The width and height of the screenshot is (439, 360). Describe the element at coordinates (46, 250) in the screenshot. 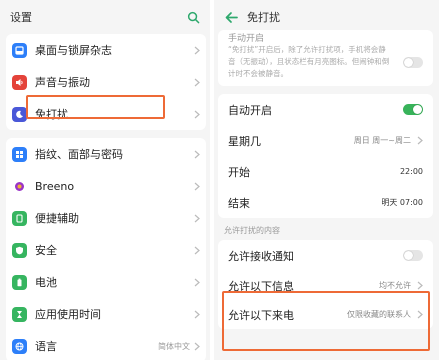

I see `settings-item-label: 安全` at that location.